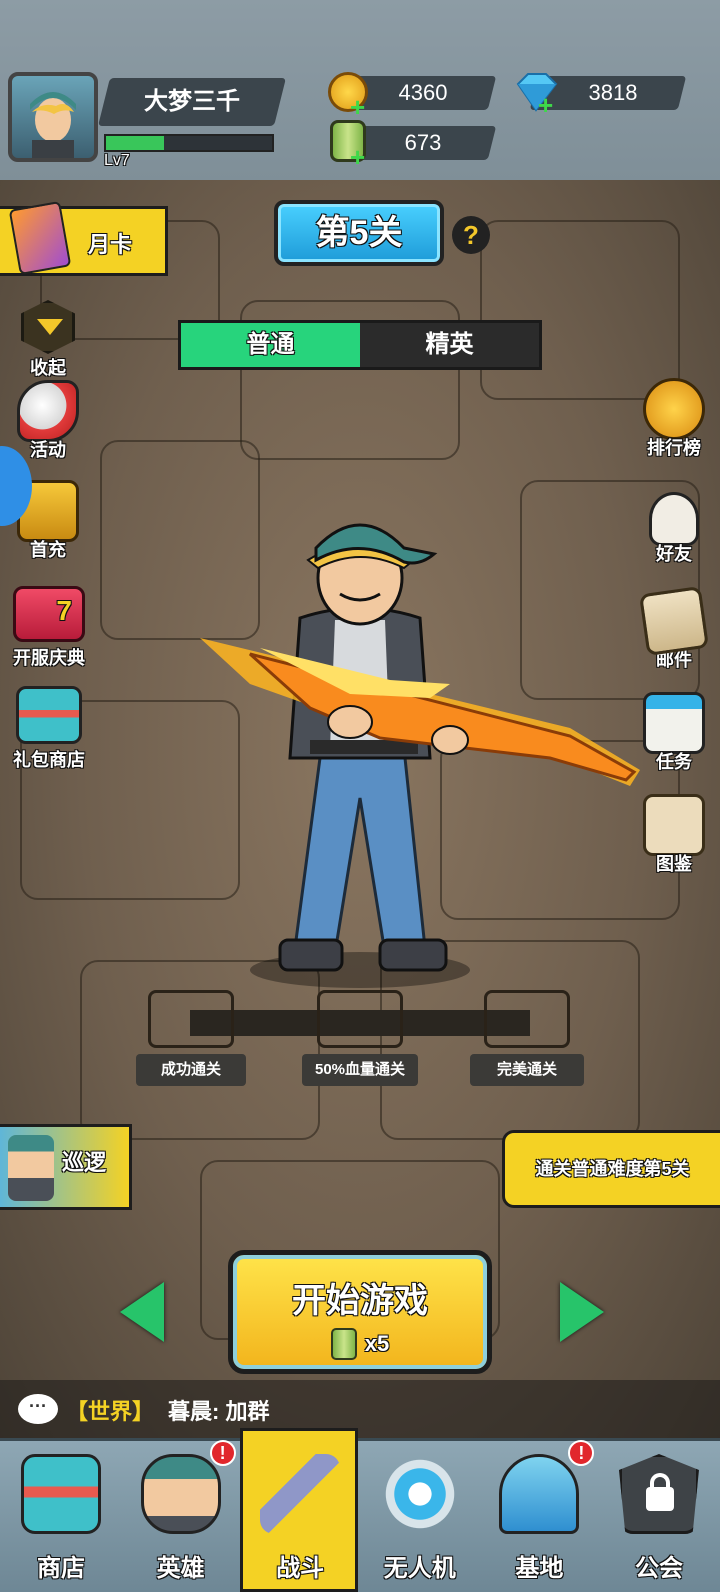 This screenshot has height=1592, width=720. I want to click on monthly-card-icon, so click(40, 238).